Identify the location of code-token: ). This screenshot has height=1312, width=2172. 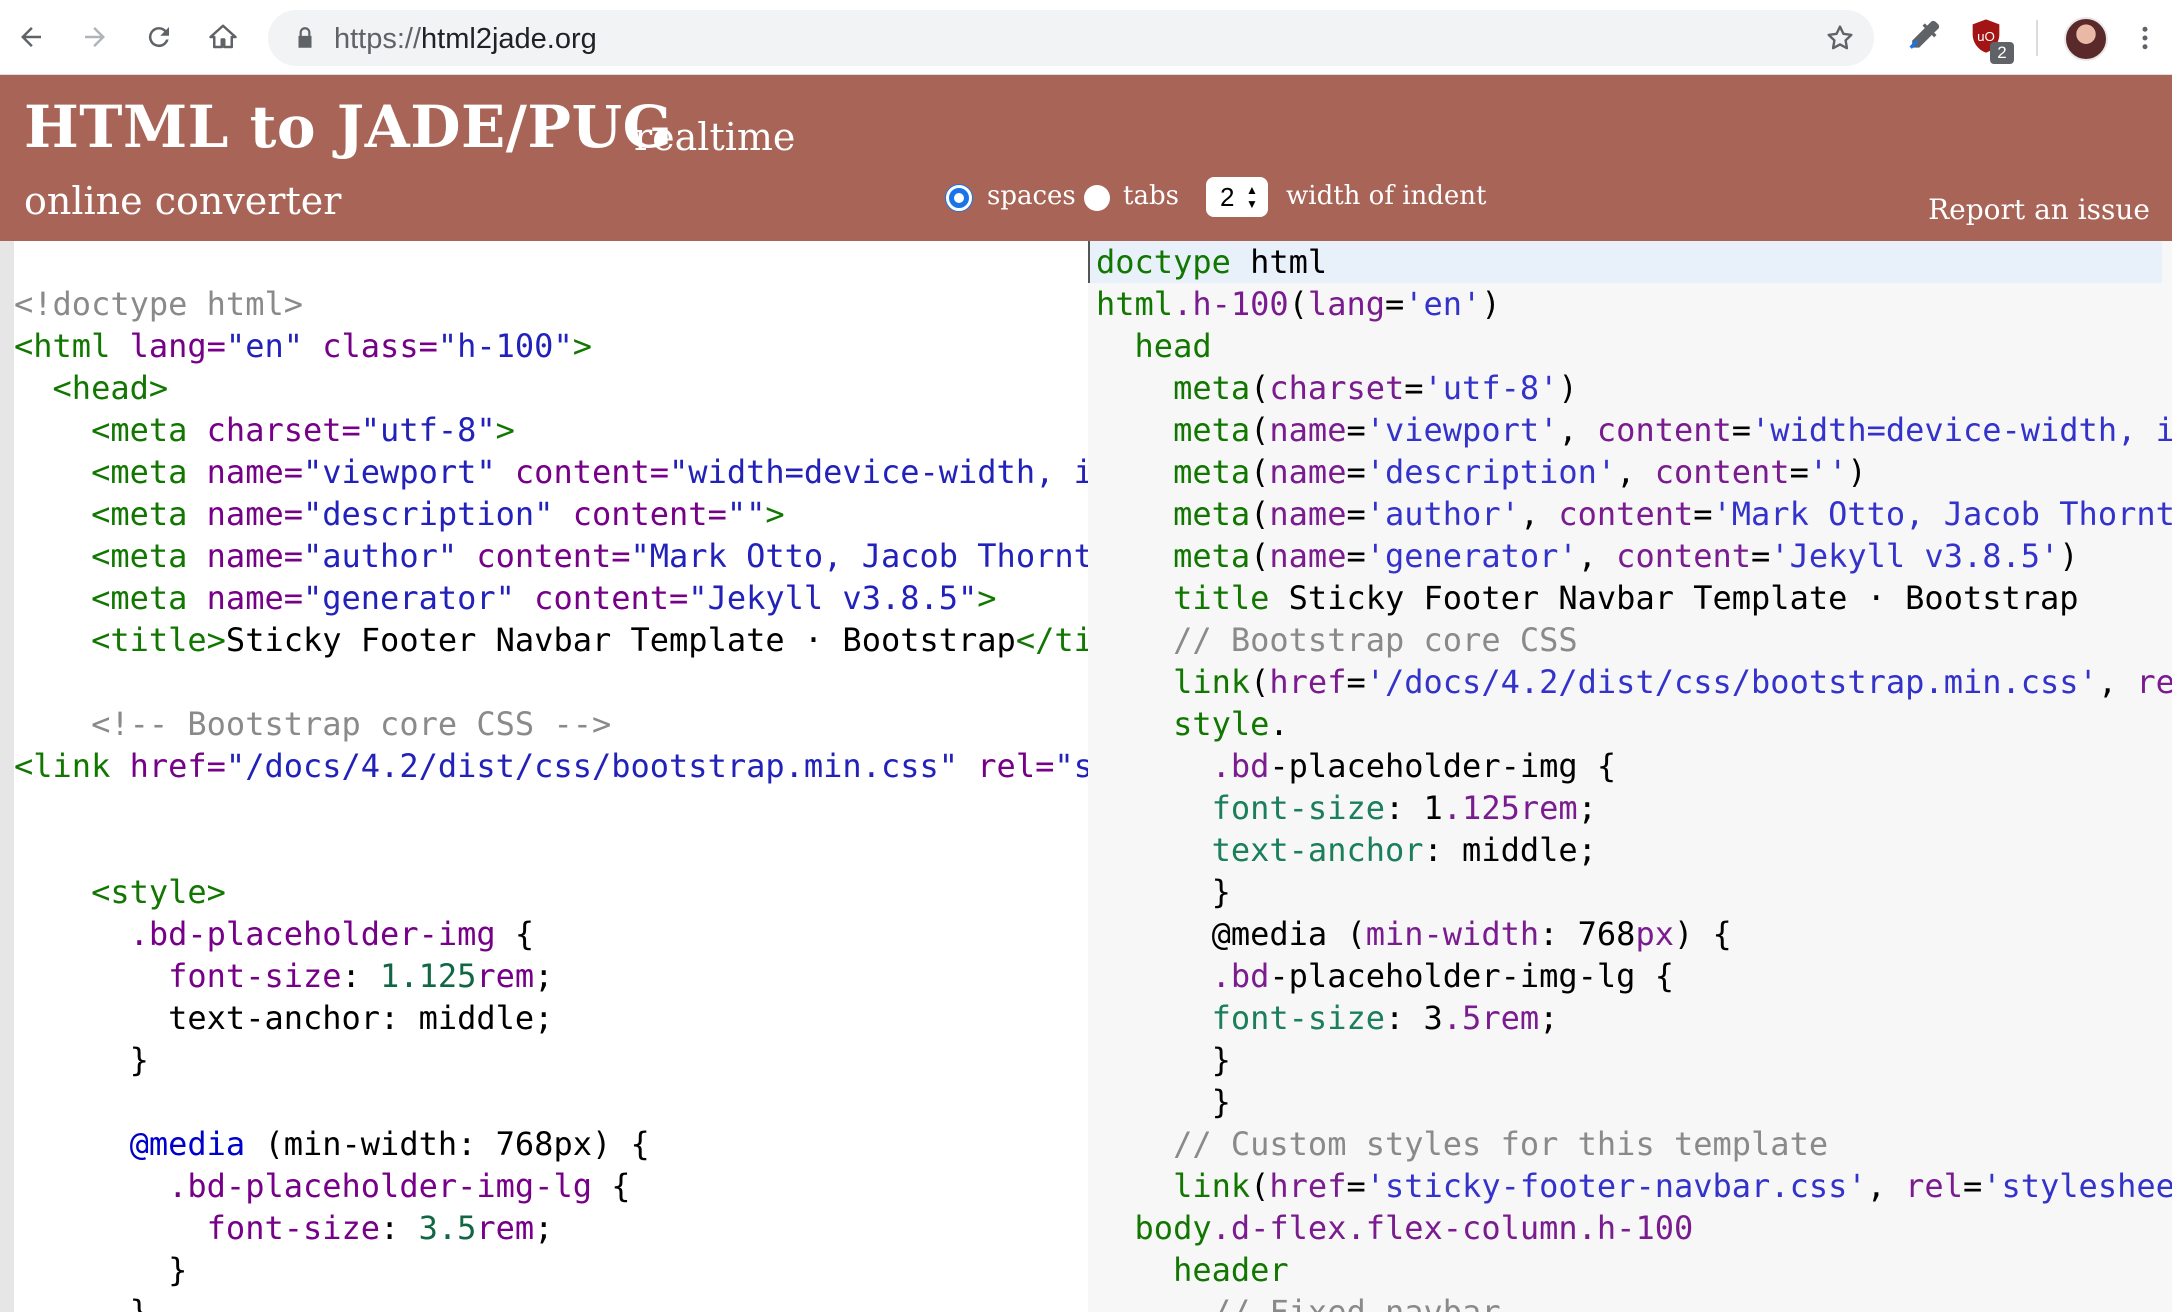
(1568, 388).